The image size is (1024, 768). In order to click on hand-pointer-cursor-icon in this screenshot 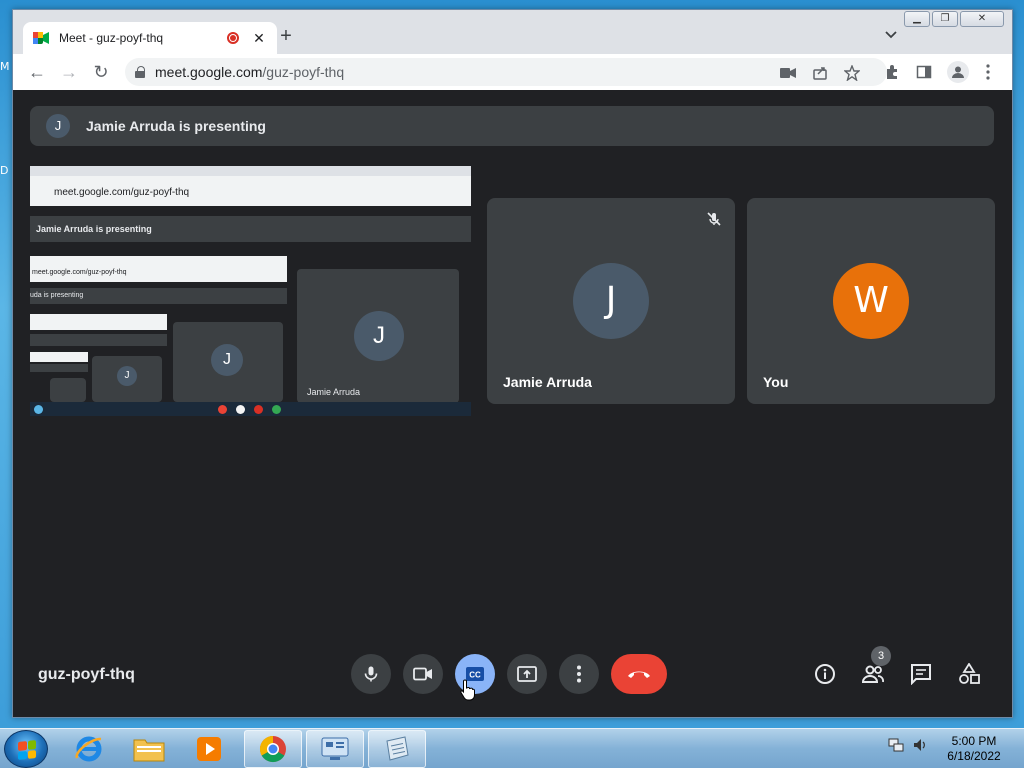, I will do `click(468, 692)`.